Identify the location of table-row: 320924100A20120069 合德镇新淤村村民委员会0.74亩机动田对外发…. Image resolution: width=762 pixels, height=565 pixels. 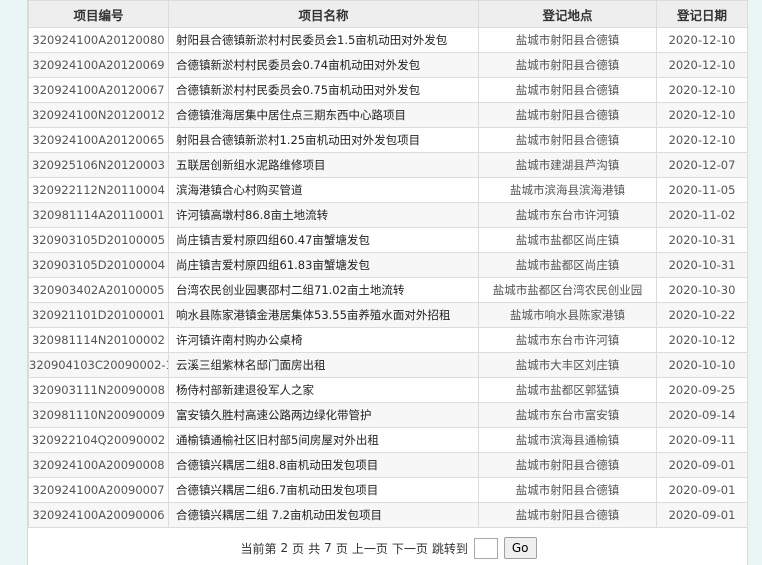
(388, 65).